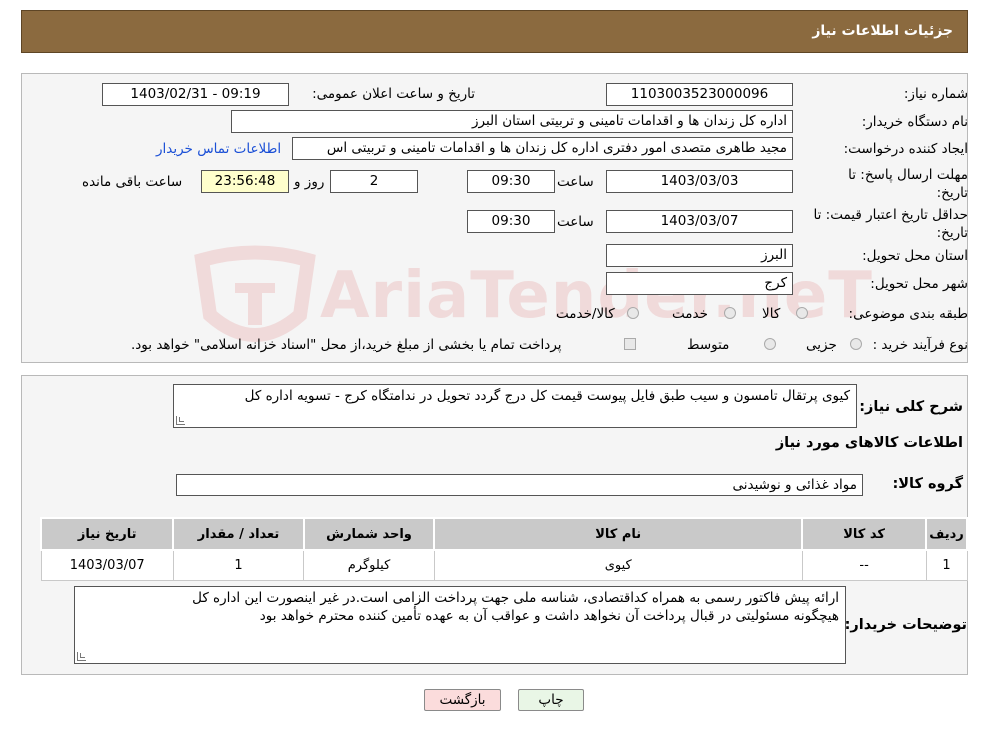 The height and width of the screenshot is (733, 985). Describe the element at coordinates (369, 565) in the screenshot. I see `cell-unit: کیلوگرم` at that location.